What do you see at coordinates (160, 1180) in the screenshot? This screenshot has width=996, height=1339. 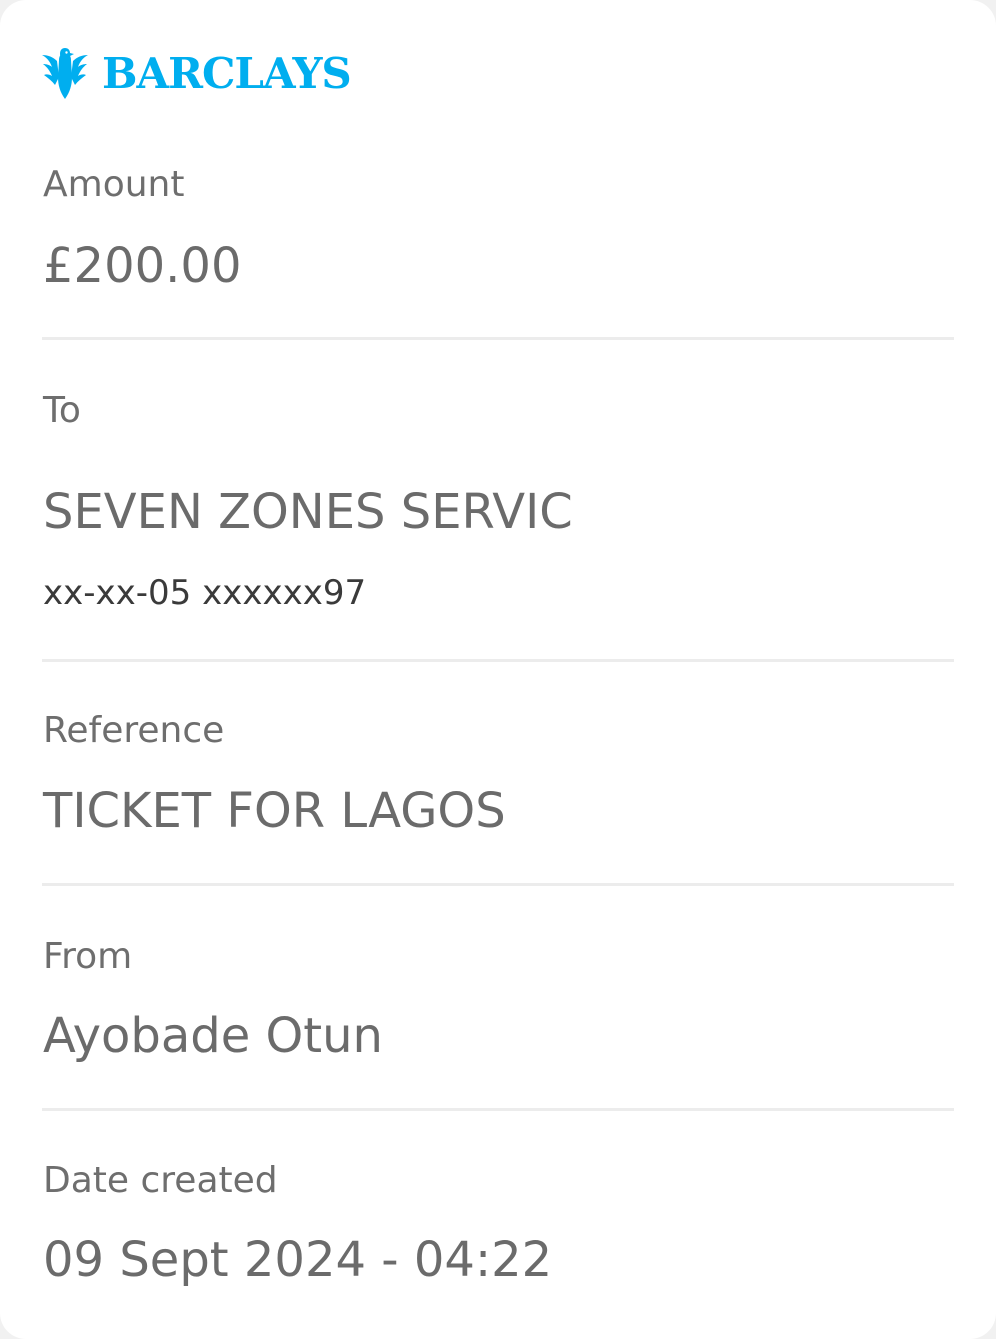 I see `date-created-label: Date created` at bounding box center [160, 1180].